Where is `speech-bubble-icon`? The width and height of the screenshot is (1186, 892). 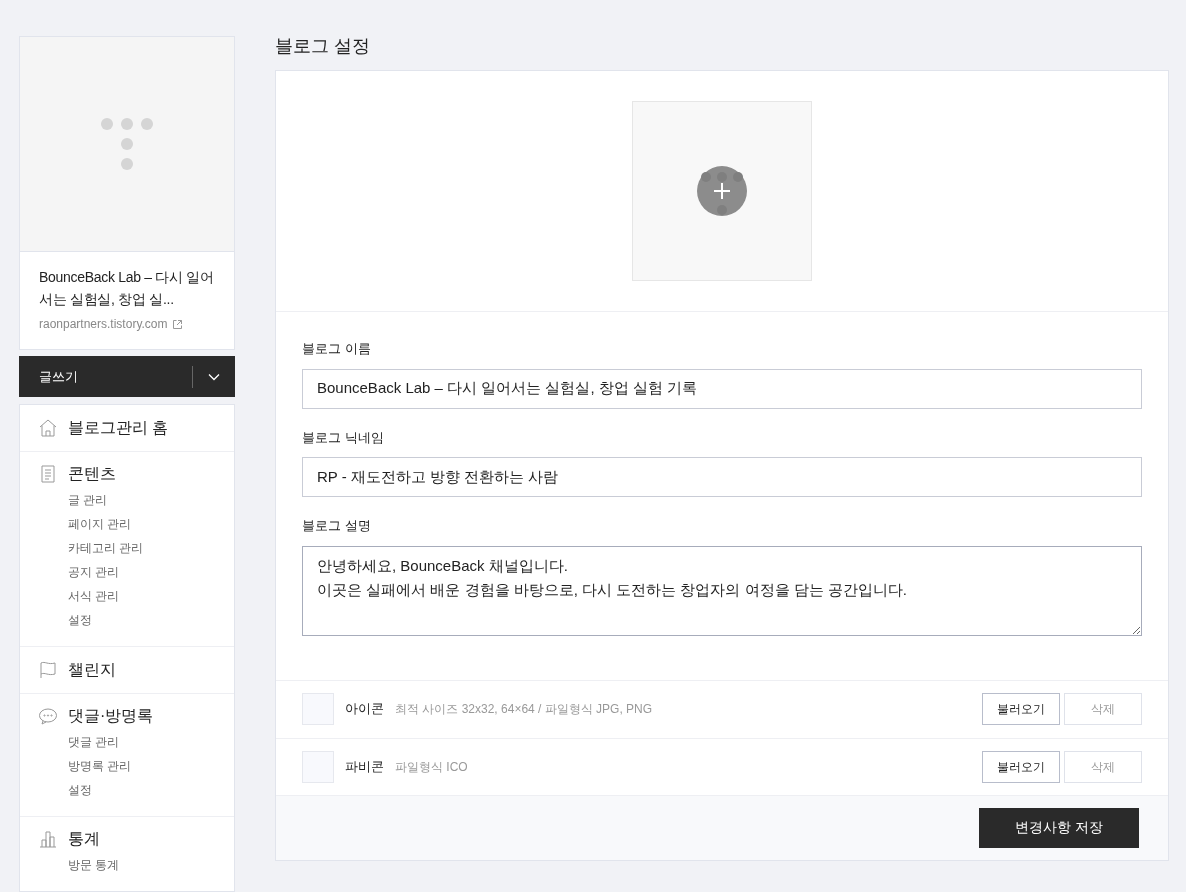
speech-bubble-icon is located at coordinates (48, 716).